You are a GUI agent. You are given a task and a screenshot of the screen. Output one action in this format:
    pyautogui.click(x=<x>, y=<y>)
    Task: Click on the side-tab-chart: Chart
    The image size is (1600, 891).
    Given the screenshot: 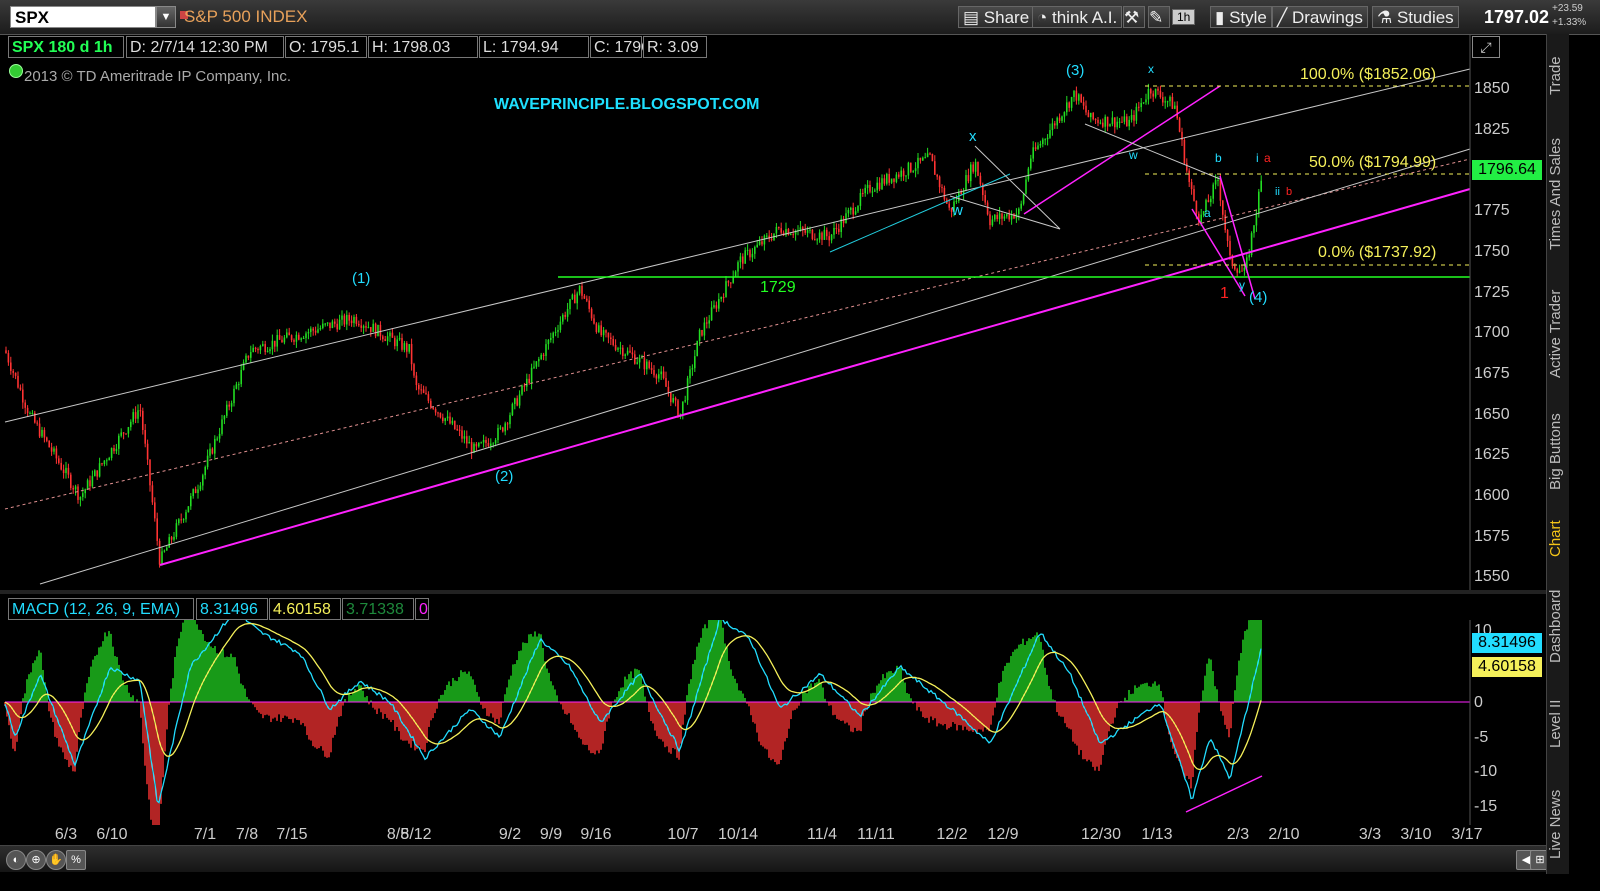 What is the action you would take?
    pyautogui.click(x=1558, y=539)
    